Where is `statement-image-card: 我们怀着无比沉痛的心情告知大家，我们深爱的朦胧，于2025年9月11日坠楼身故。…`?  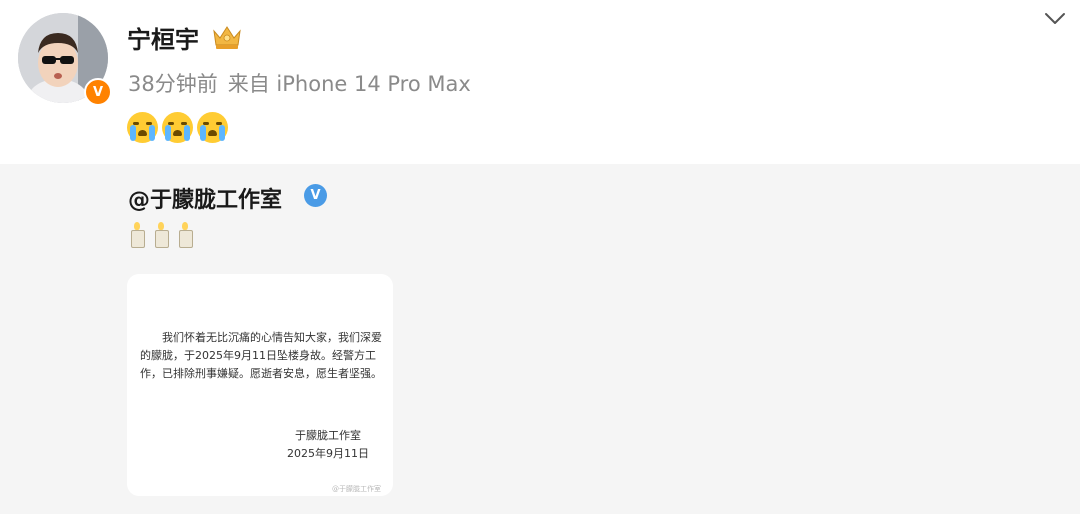 statement-image-card: 我们怀着无比沉痛的心情告知大家，我们深爱的朦胧，于2025年9月11日坠楼身故。… is located at coordinates (260, 385).